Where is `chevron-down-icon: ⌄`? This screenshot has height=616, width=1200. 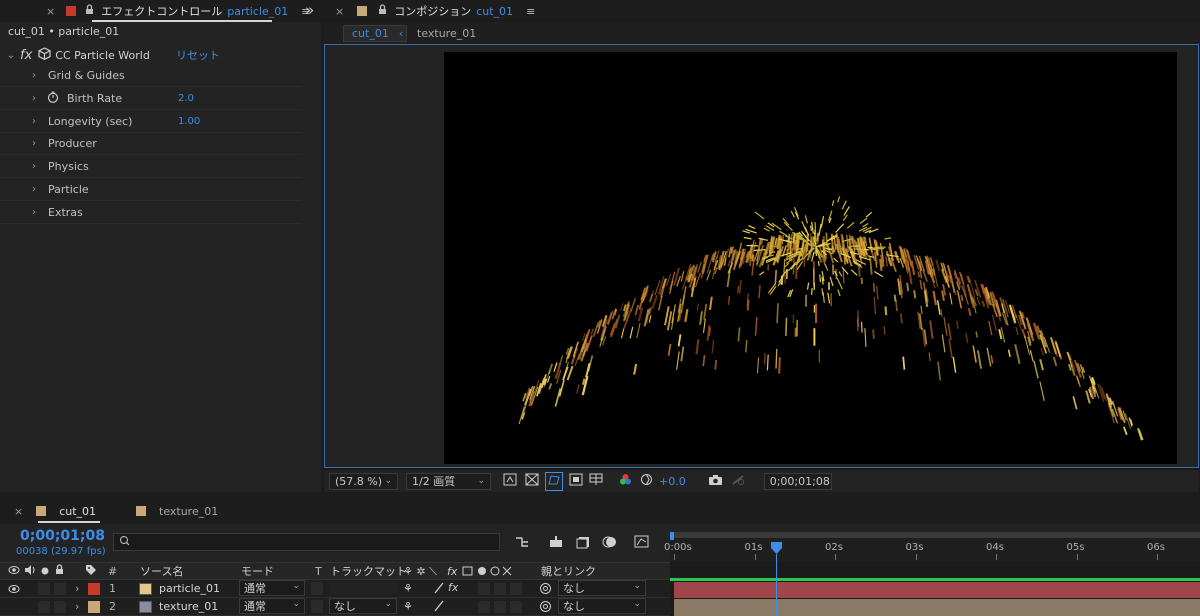
chevron-down-icon: ⌄ is located at coordinates (11, 55).